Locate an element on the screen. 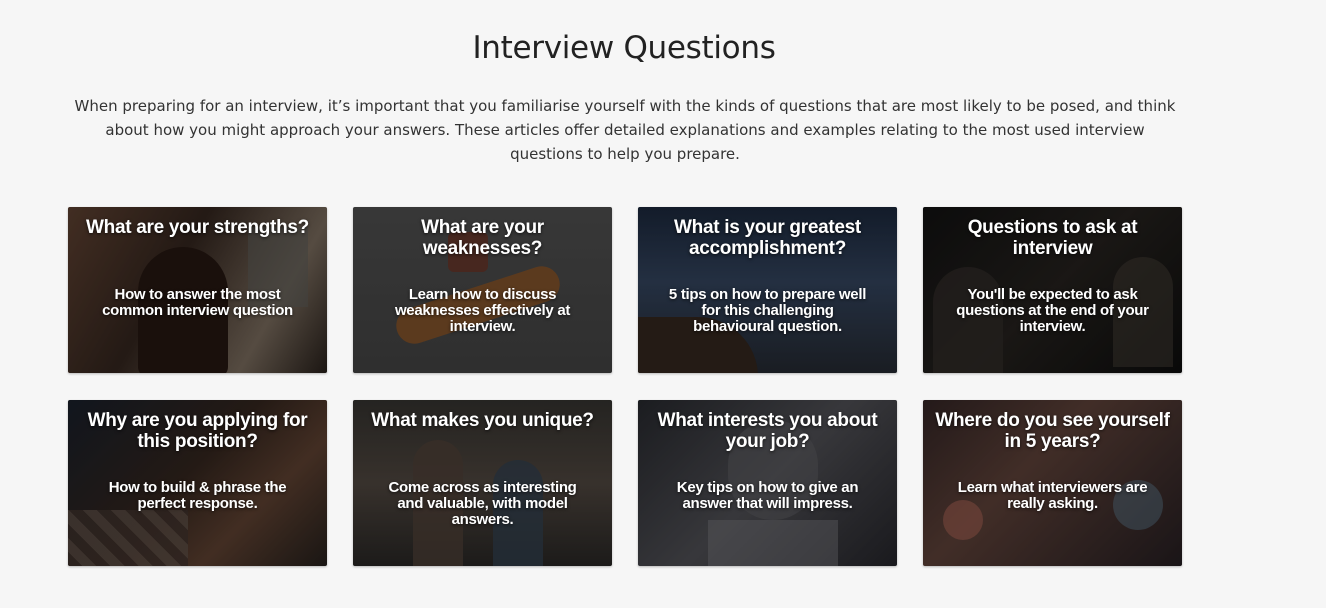 The image size is (1326, 608). card-title: What makes you unique? is located at coordinates (482, 420).